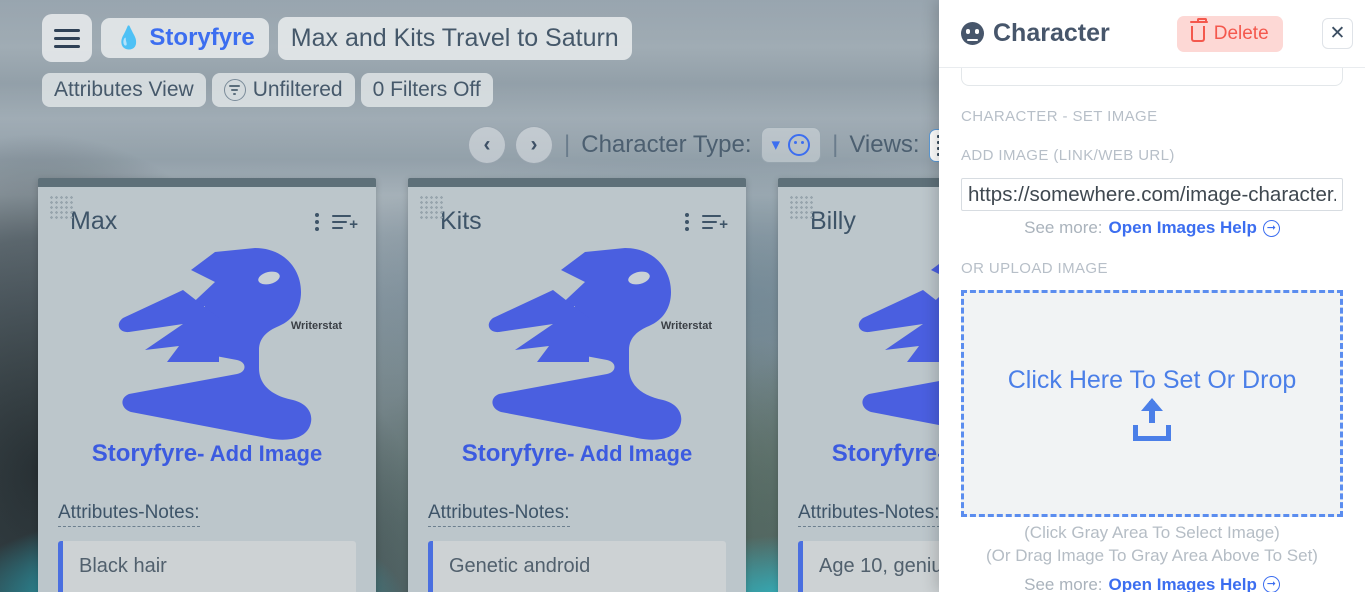 This screenshot has width=1365, height=592. Describe the element at coordinates (1183, 583) in the screenshot. I see `open-images-help-link-2: Open Images Help` at that location.